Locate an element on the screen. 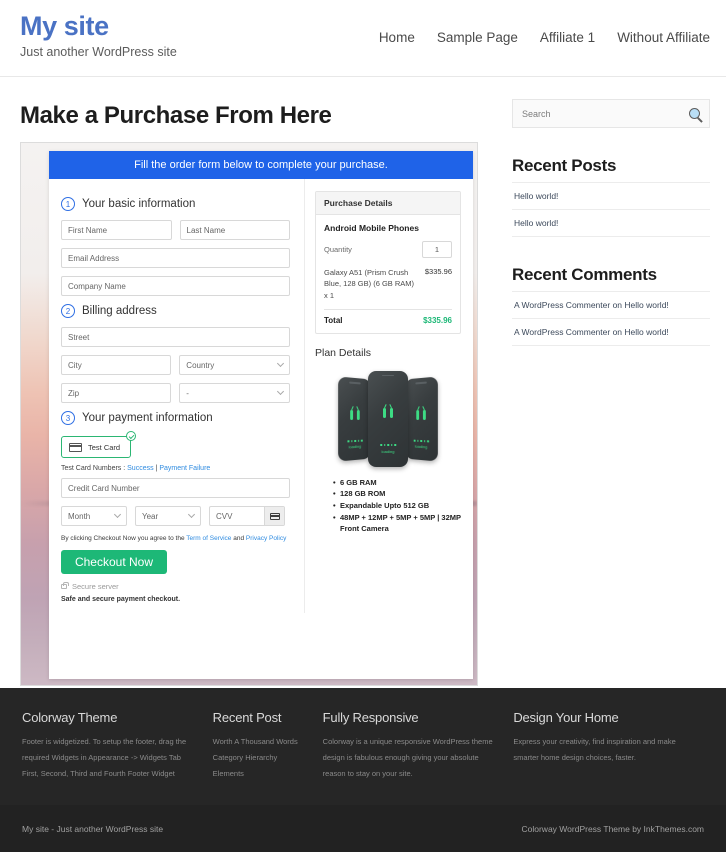 The width and height of the screenshot is (726, 852). country-select-value: Country is located at coordinates (200, 365).